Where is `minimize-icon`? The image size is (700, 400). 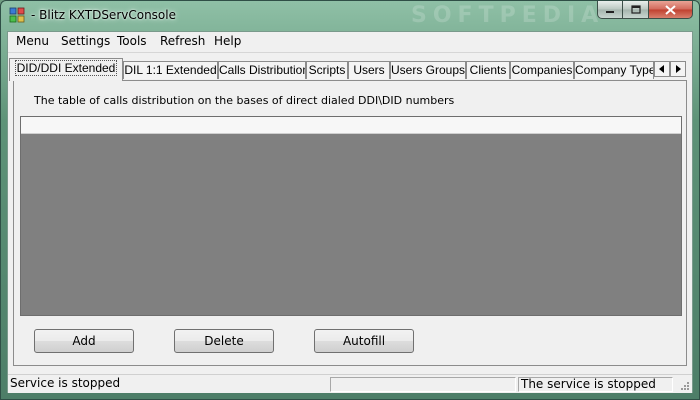 minimize-icon is located at coordinates (610, 11).